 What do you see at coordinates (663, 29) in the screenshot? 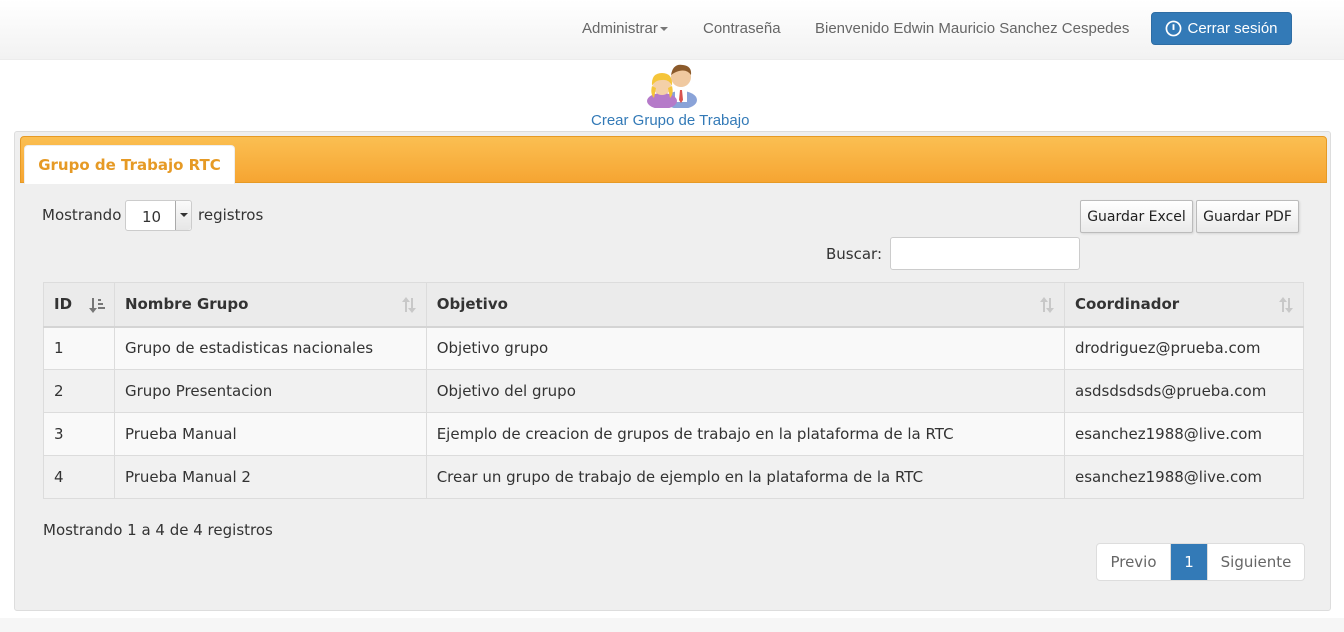
I see `caret-down-icon` at bounding box center [663, 29].